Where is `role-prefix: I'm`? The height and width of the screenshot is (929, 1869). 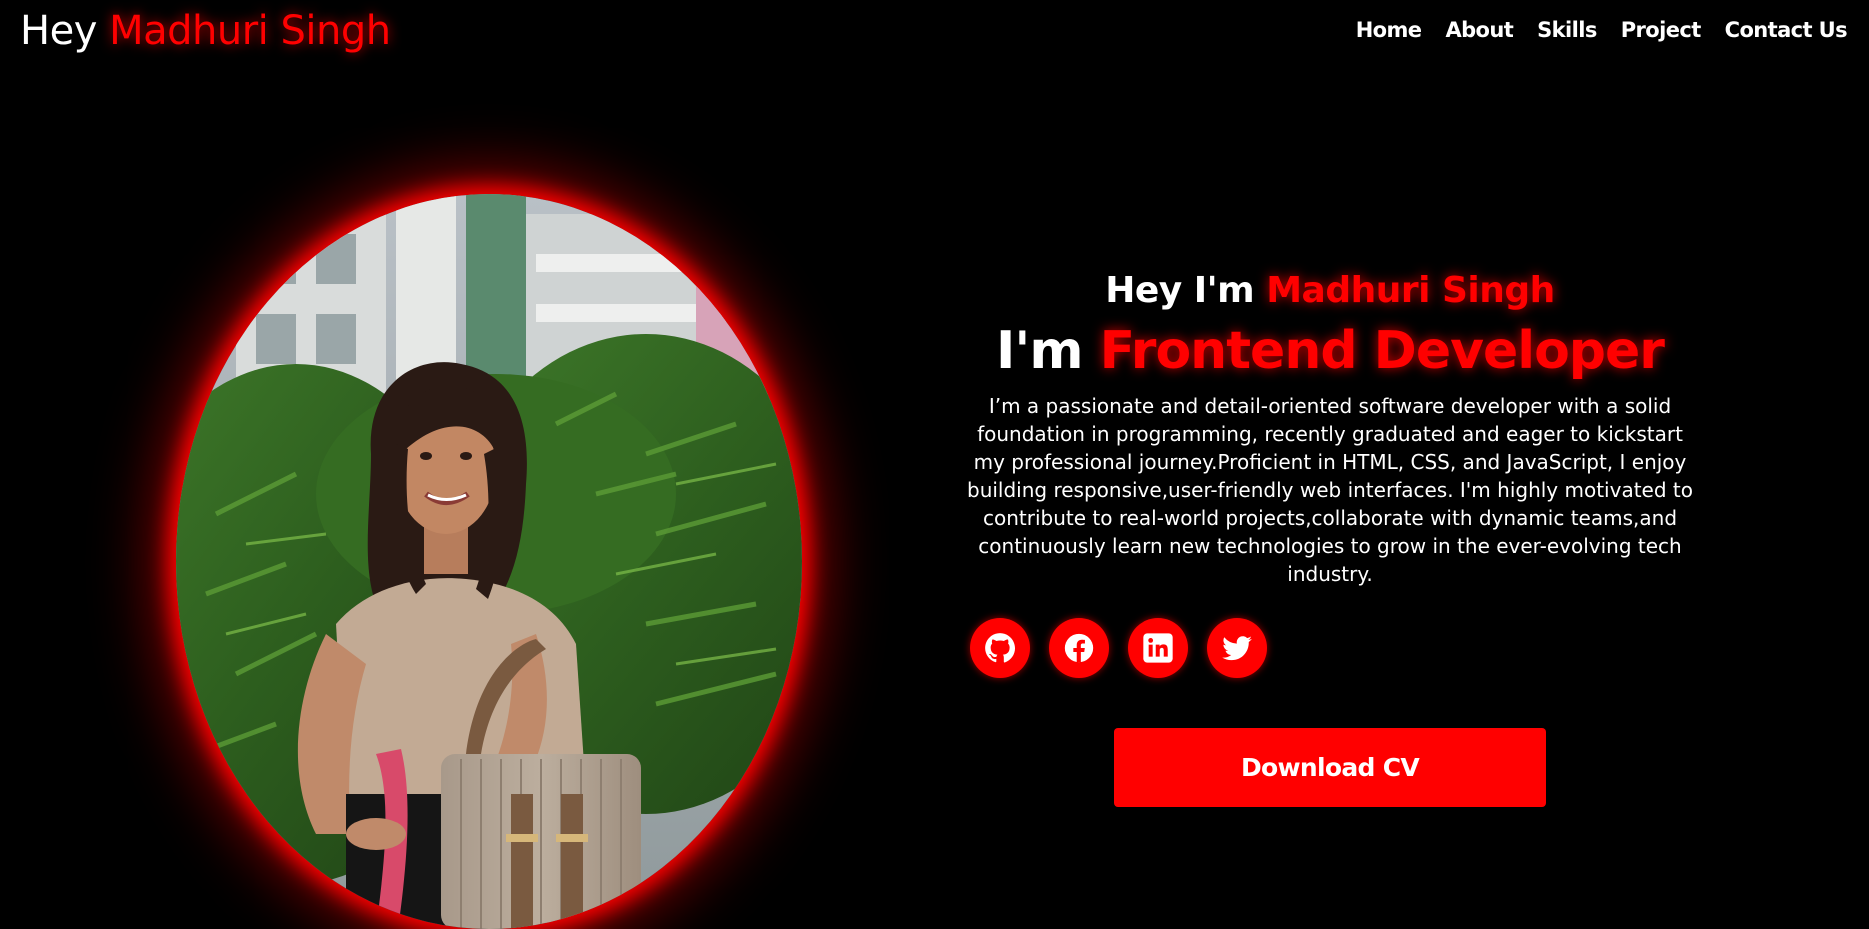 role-prefix: I'm is located at coordinates (1039, 351).